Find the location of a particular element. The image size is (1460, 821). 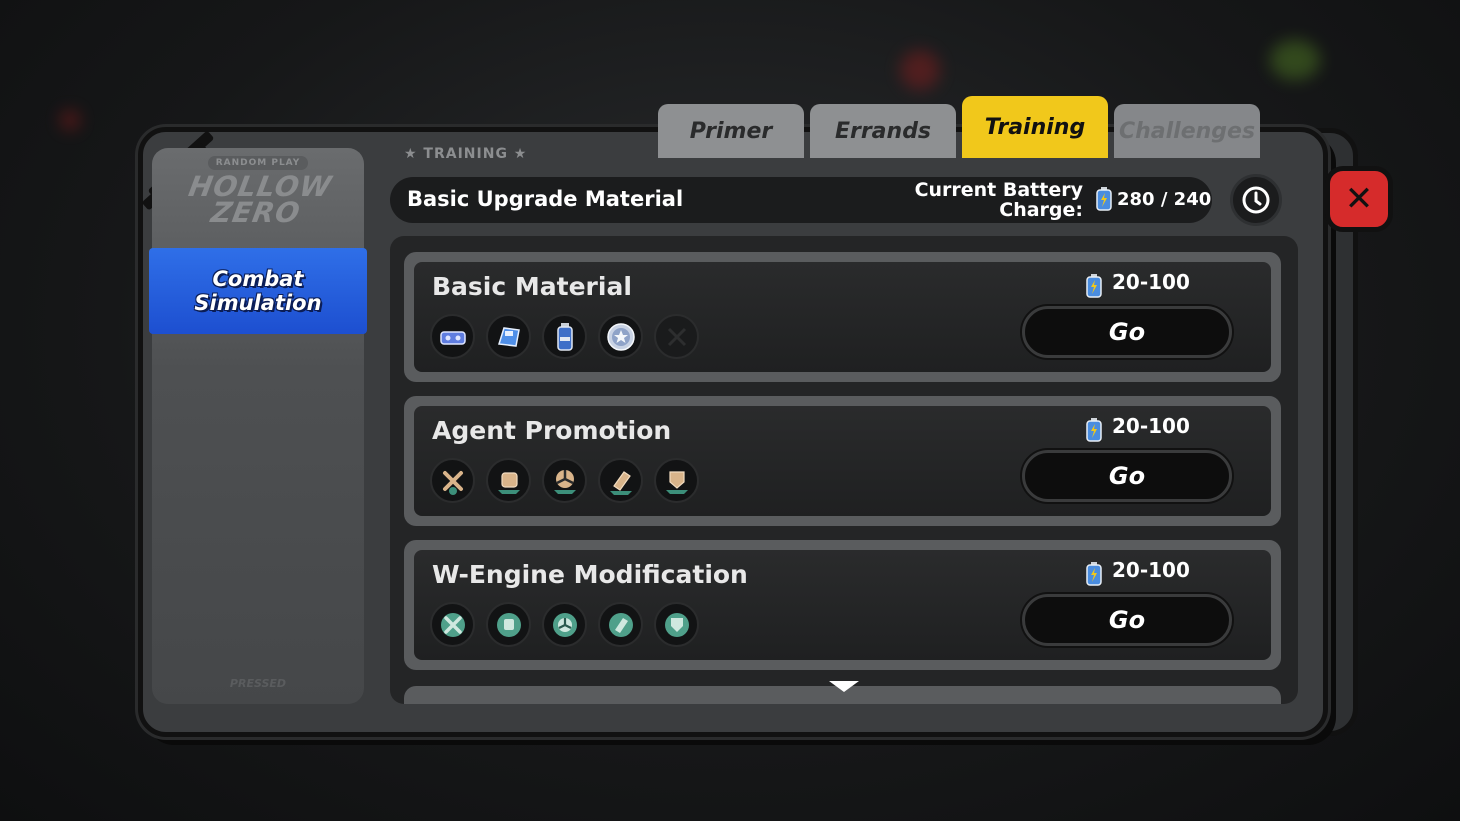

list-item-basic-material: Basic Material 20-100 Go is located at coordinates (842, 317).